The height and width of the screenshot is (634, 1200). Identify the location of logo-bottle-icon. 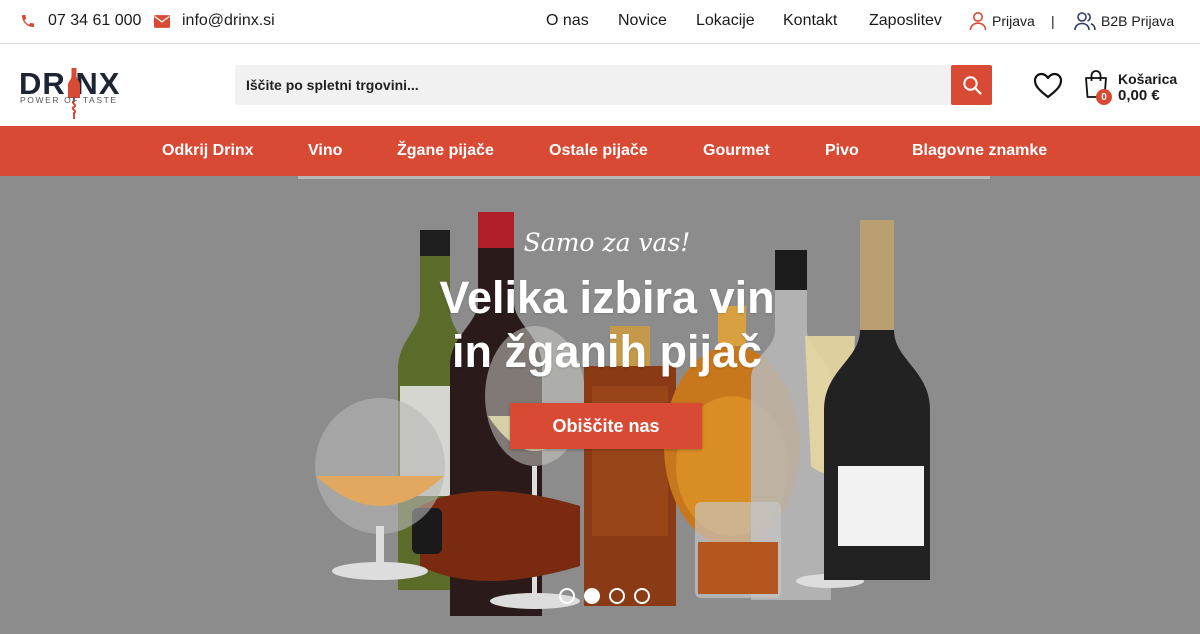
(74, 93).